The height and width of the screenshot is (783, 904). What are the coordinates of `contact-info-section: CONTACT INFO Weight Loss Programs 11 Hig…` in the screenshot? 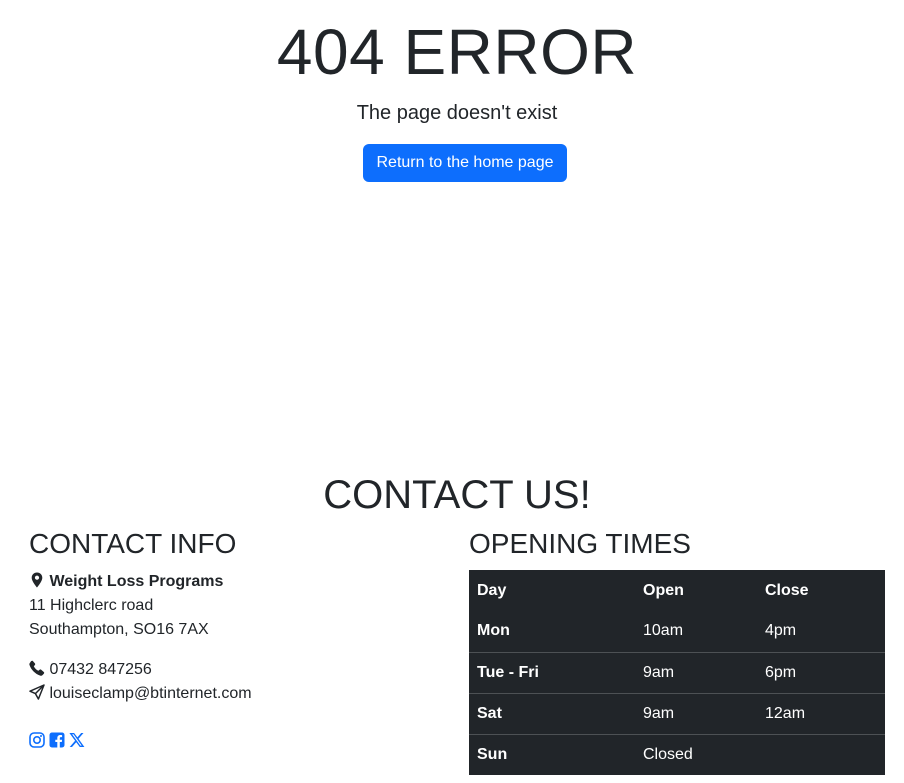 It's located at (239, 637).